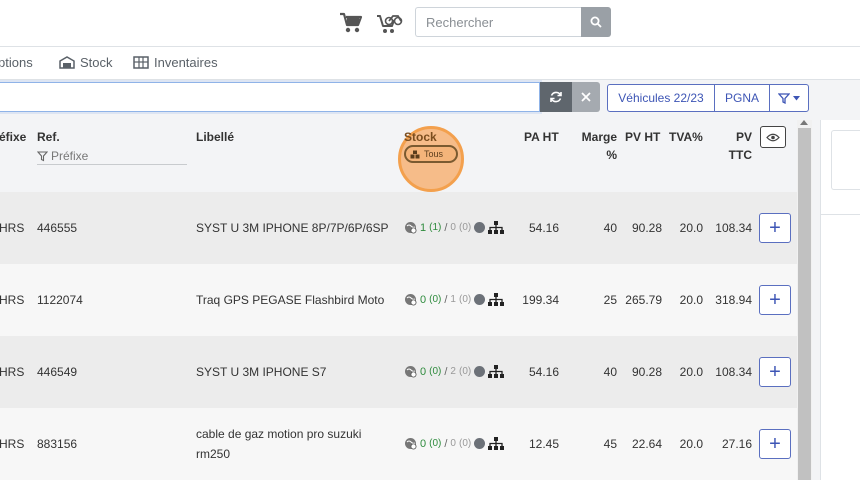  I want to click on right-panel-card, so click(845, 160).